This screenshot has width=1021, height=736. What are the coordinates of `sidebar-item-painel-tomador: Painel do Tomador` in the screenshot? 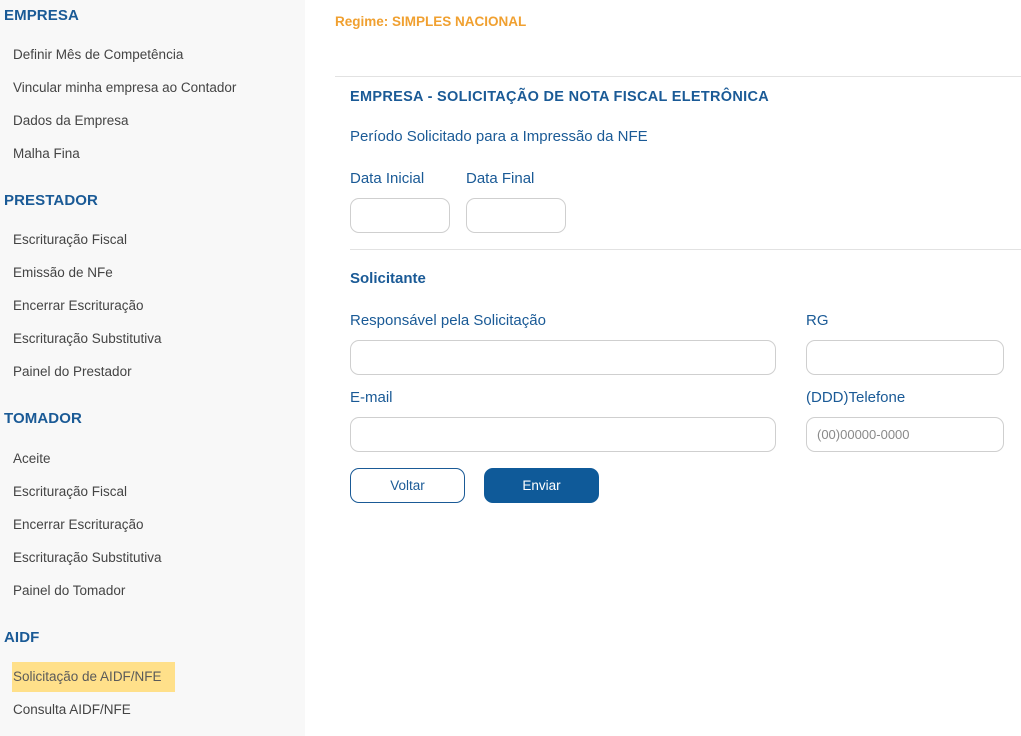 It's located at (69, 590).